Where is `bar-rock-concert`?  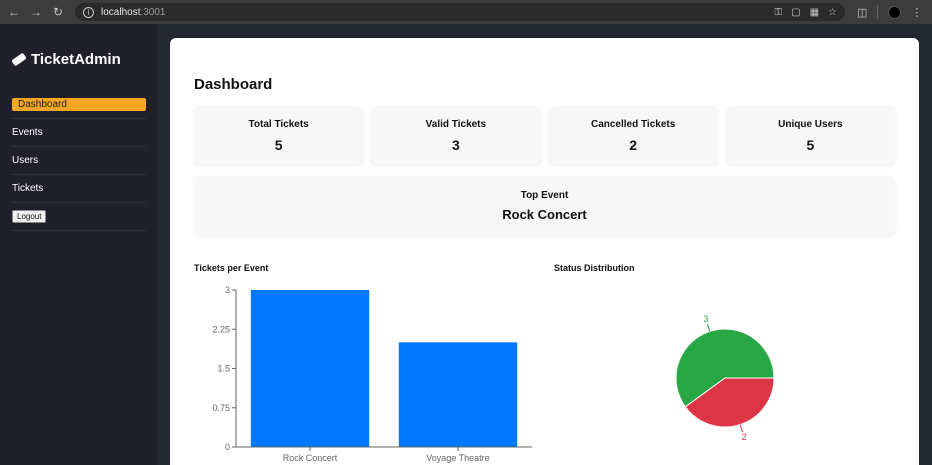 bar-rock-concert is located at coordinates (310, 368).